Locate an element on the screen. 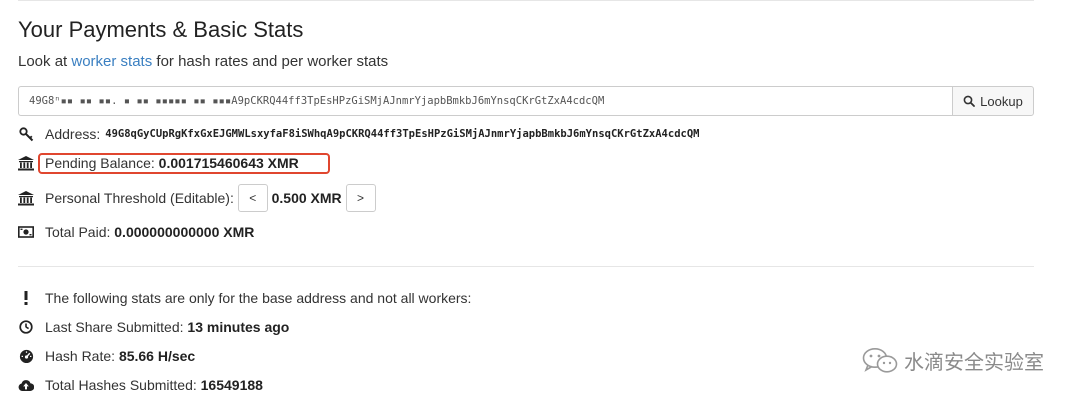  total-hashes-row: Total Hashes Submitted: 16549188 is located at coordinates (140, 385).